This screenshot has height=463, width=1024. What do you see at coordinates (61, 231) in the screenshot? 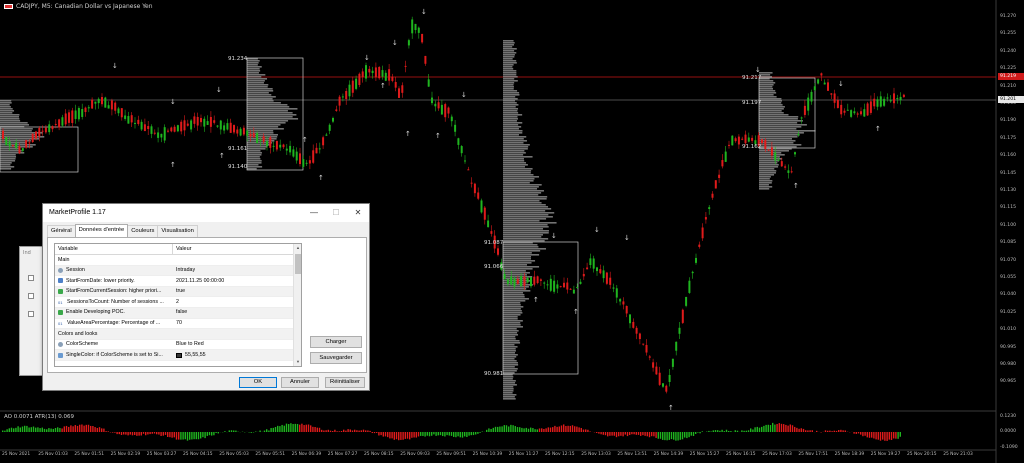
I see `tab-general: Général` at bounding box center [61, 231].